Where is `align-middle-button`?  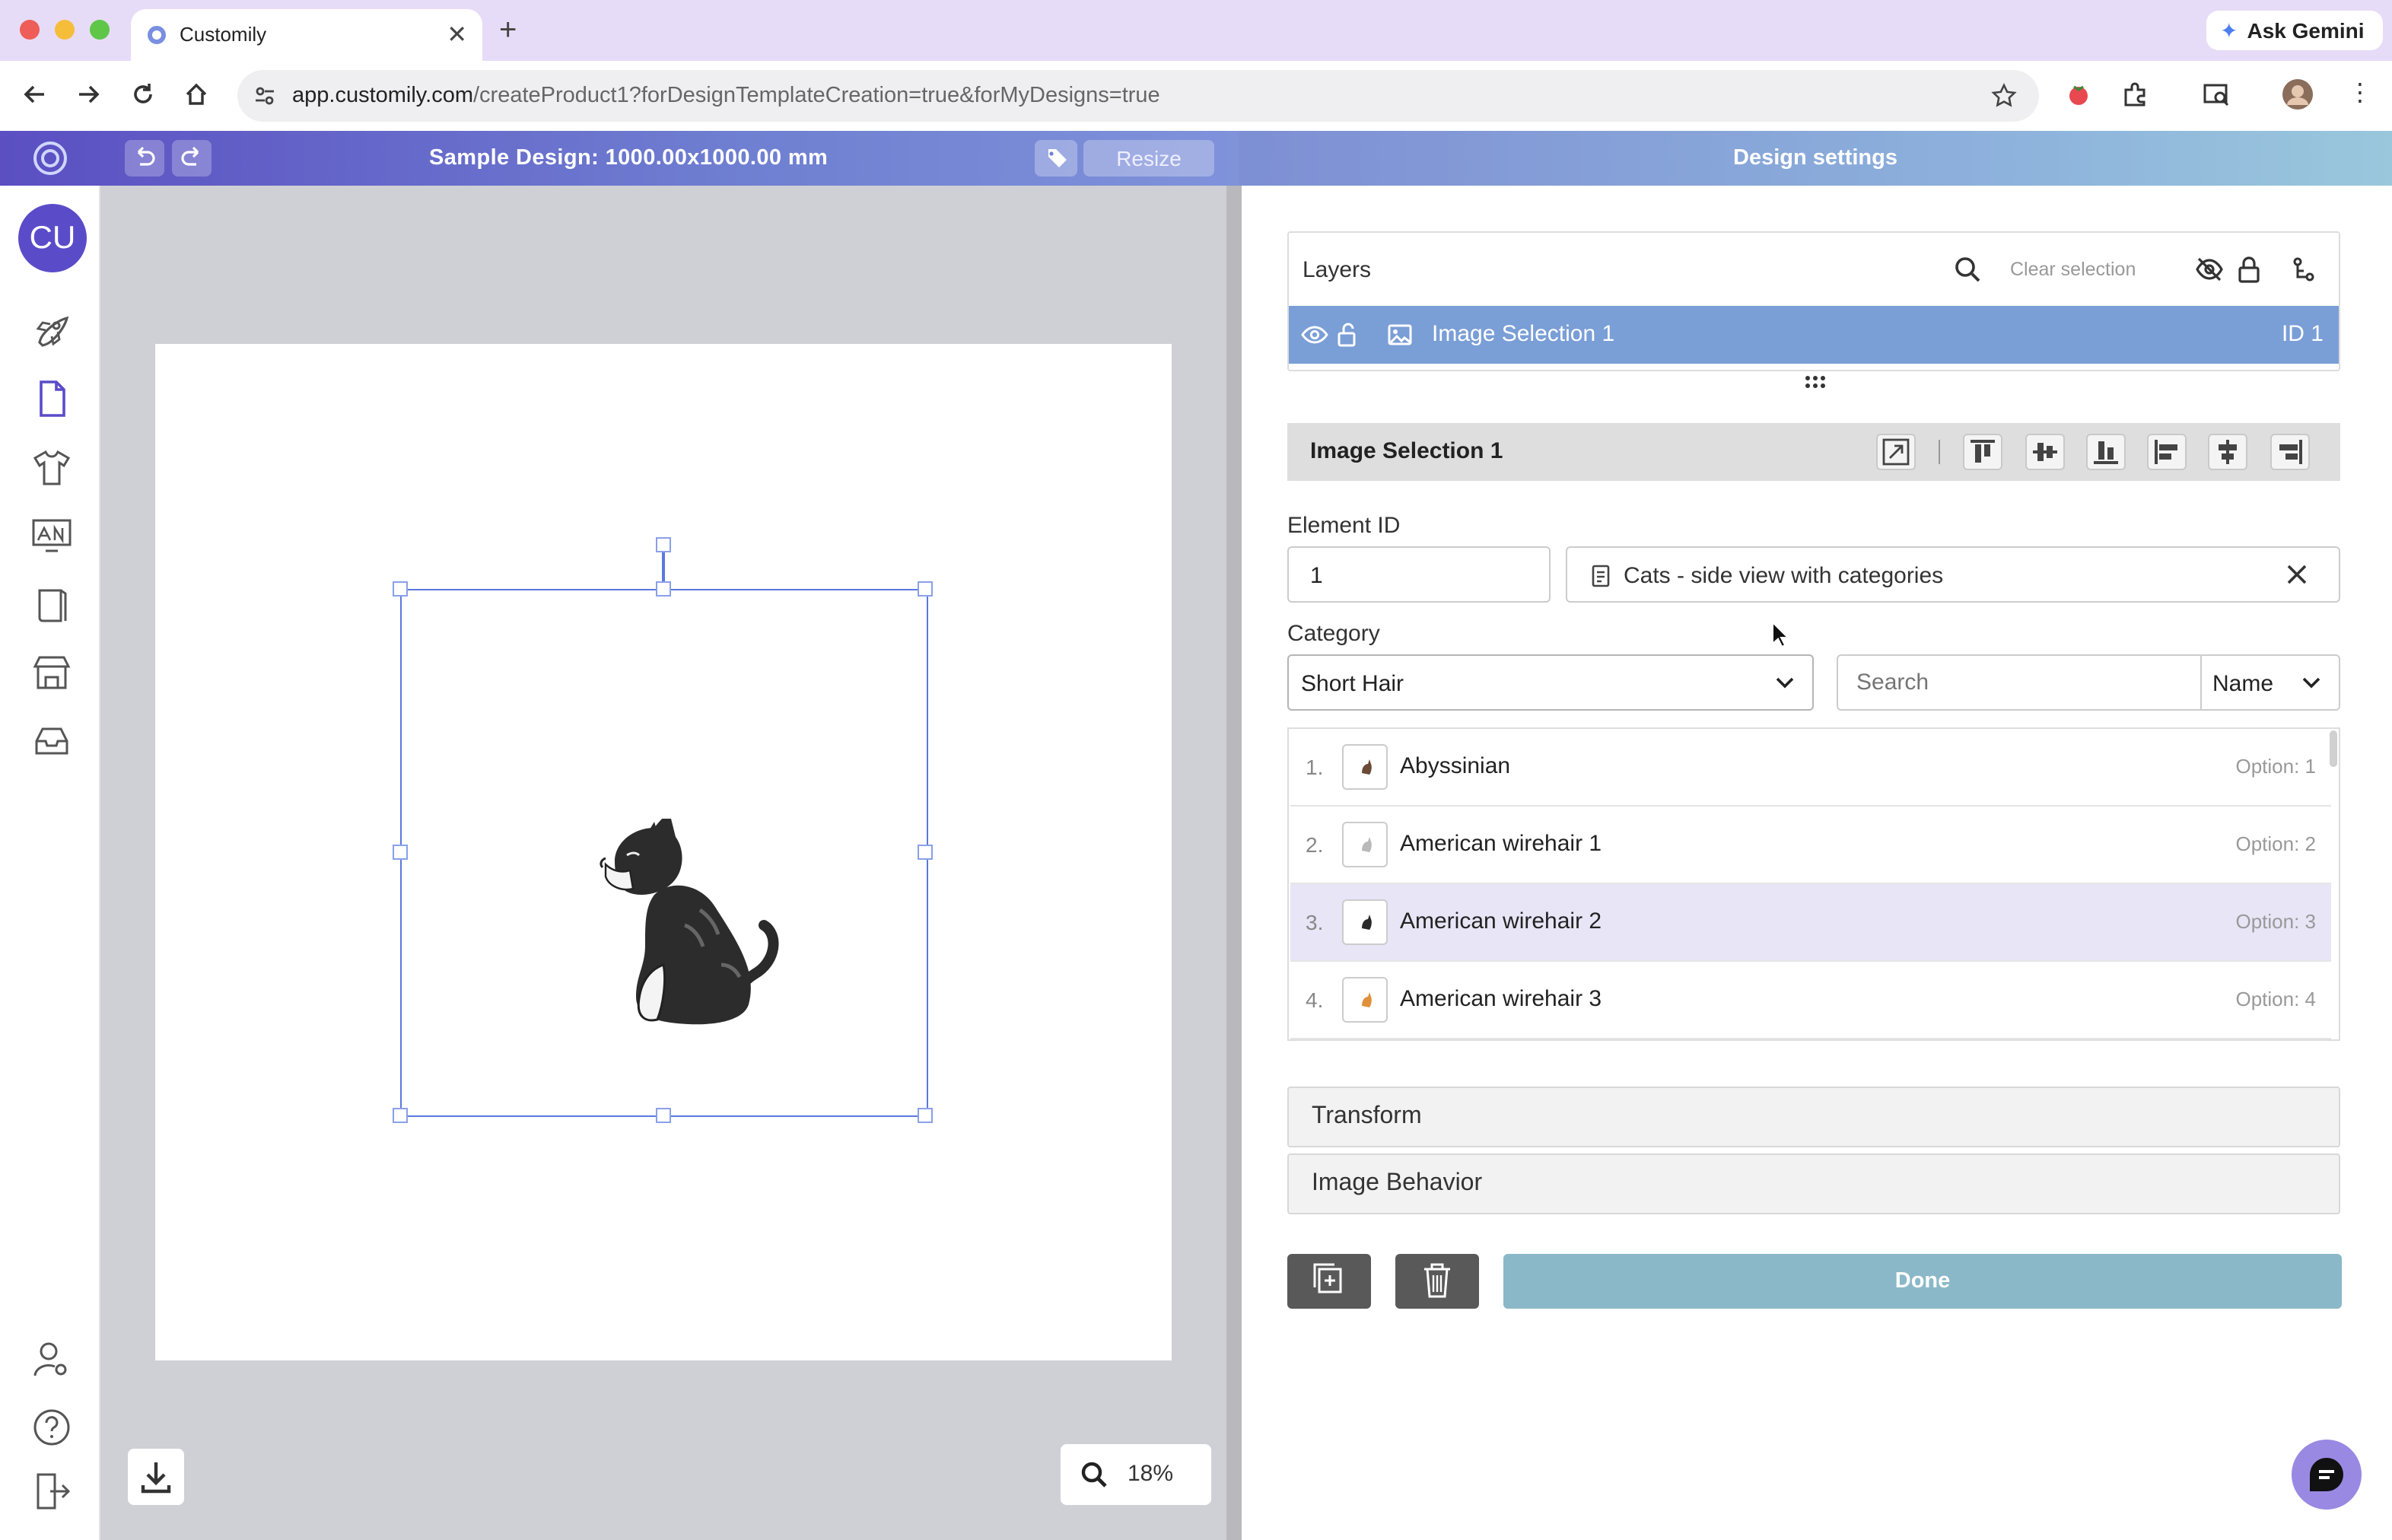 align-middle-button is located at coordinates (2045, 452).